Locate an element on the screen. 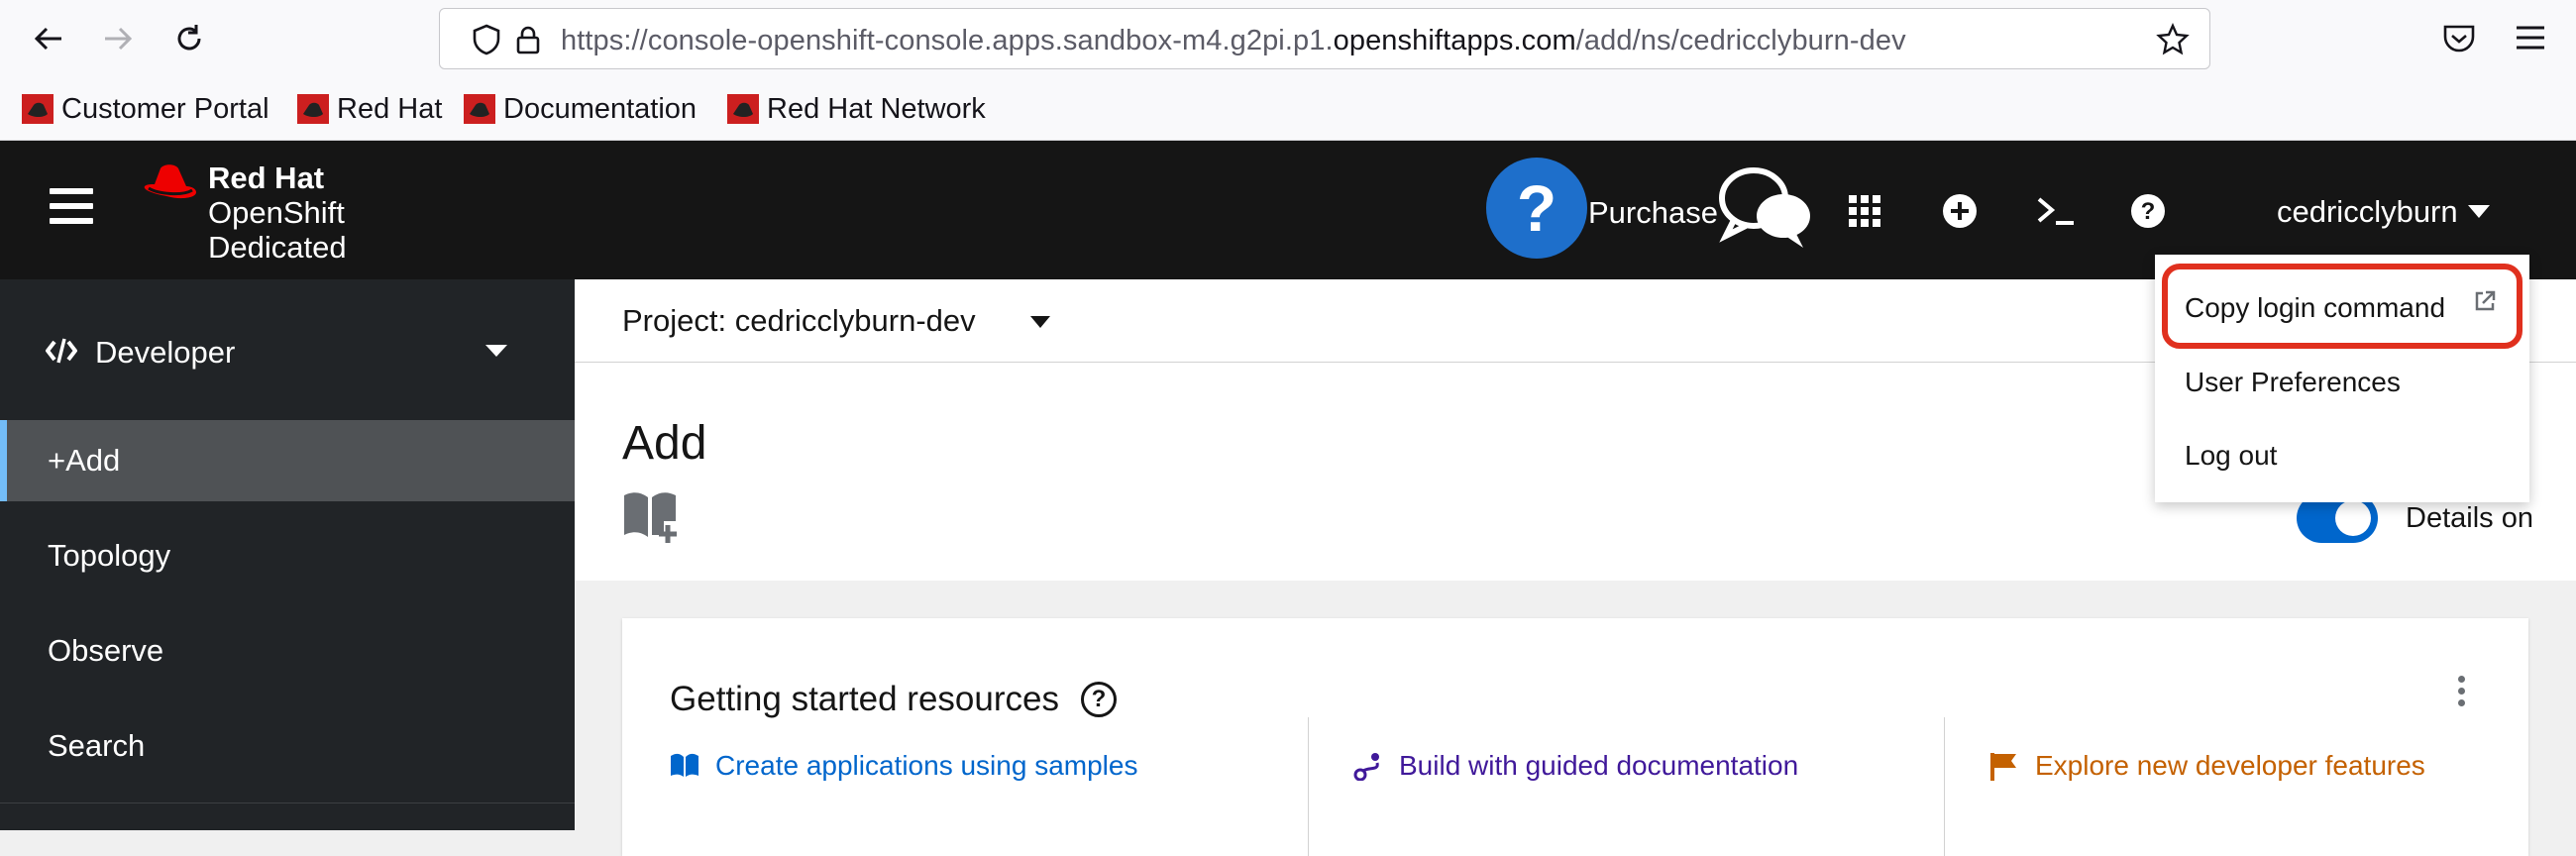 The width and height of the screenshot is (2576, 856). forward-arrow-icon is located at coordinates (119, 39).